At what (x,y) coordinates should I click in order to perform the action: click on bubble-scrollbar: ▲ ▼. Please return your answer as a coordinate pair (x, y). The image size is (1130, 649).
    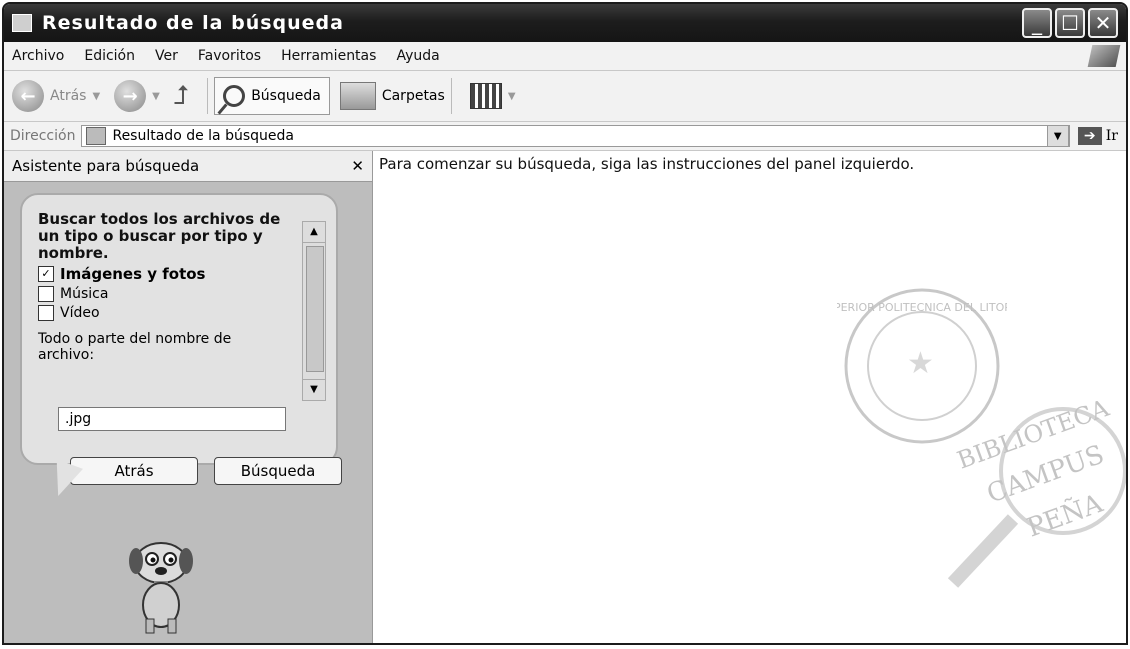
    Looking at the image, I should click on (314, 311).